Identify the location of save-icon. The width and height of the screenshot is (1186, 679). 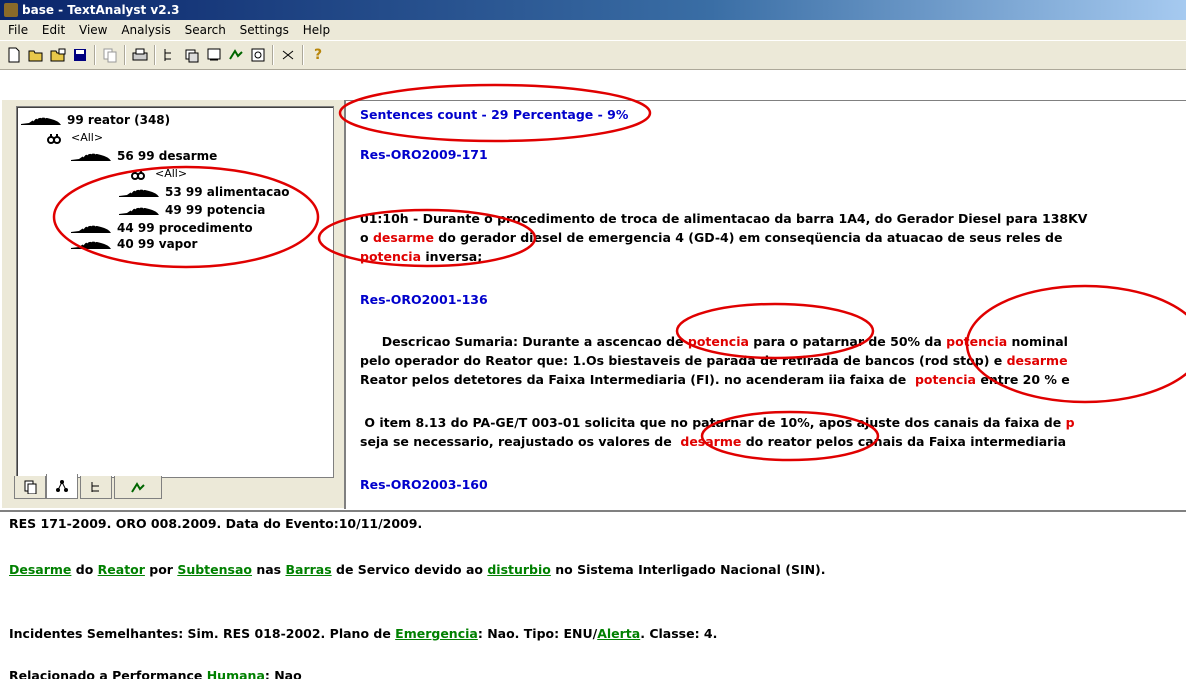
(80, 55).